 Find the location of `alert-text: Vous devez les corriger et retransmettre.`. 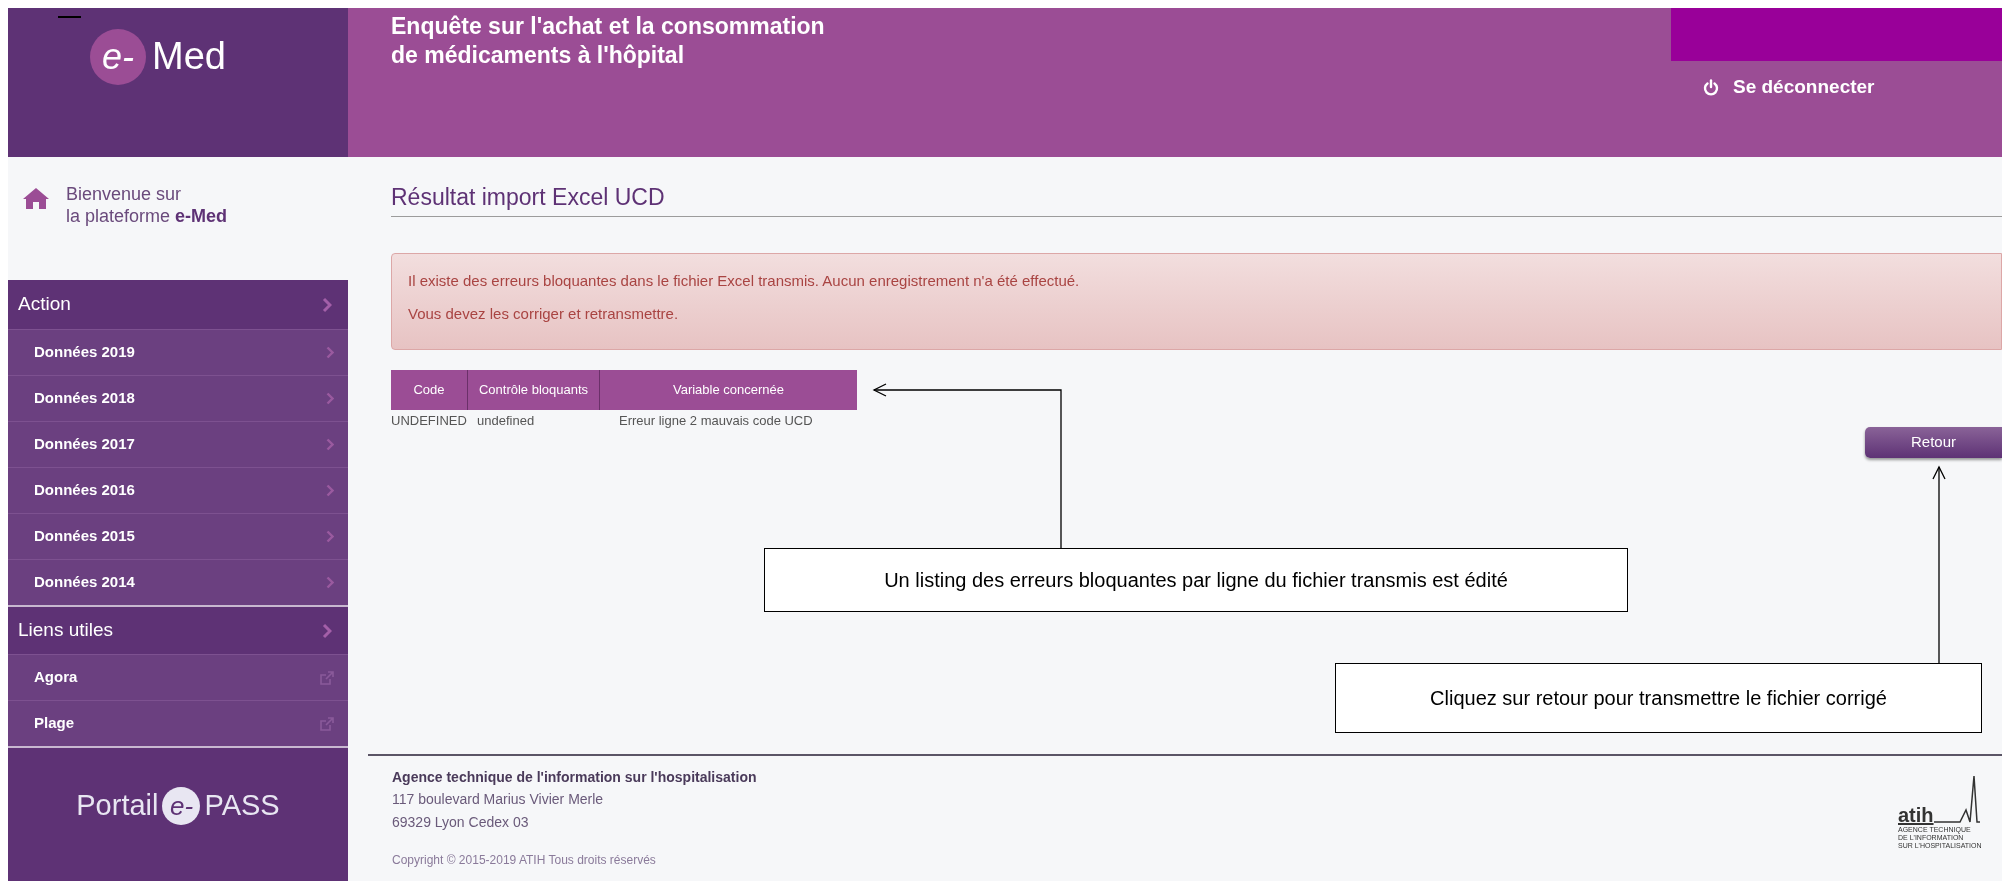

alert-text: Vous devez les corriger et retransmettre. is located at coordinates (544, 313).